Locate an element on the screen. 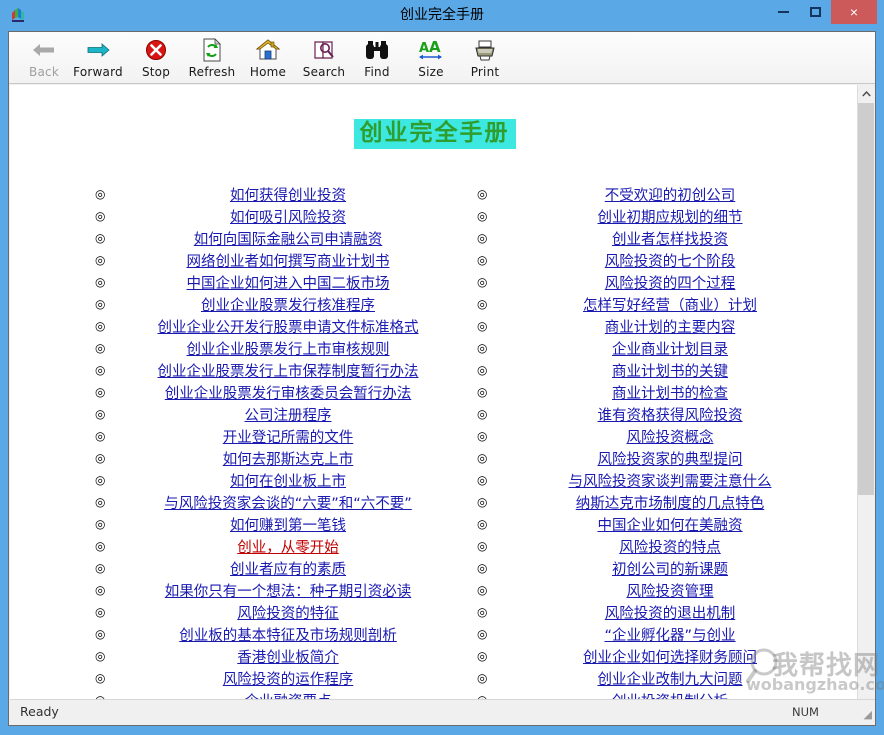 This screenshot has width=884, height=735. topic-link: 创业初期应规划的细节 is located at coordinates (670, 218).